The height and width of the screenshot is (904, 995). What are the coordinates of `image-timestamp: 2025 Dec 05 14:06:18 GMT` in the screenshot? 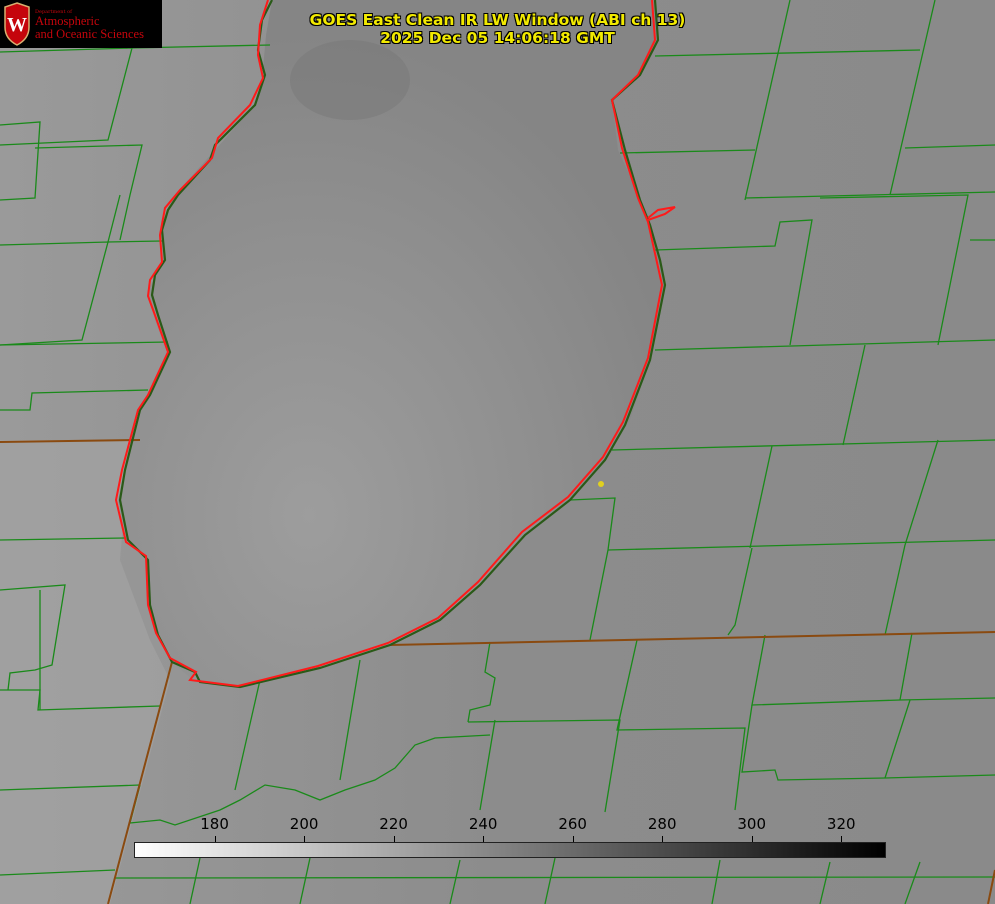 It's located at (497, 38).